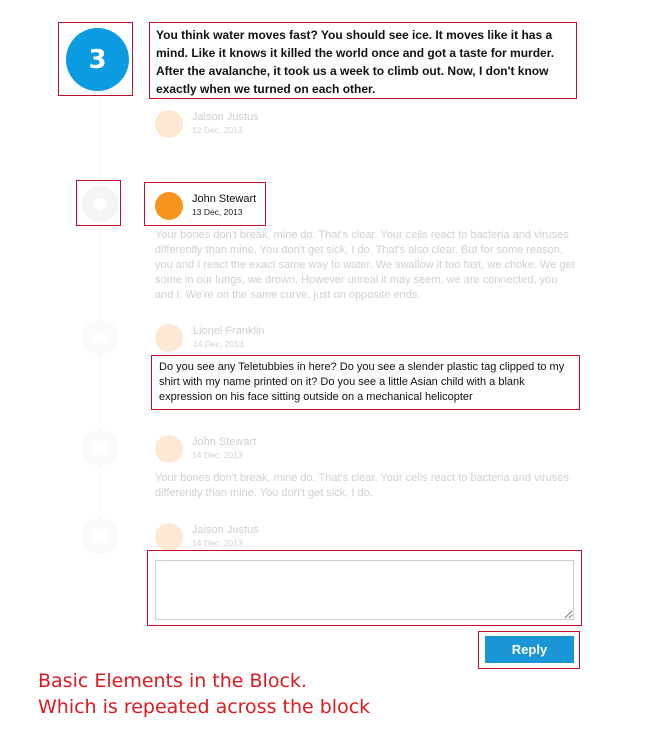  What do you see at coordinates (529, 650) in the screenshot?
I see `annotation-box-reply` at bounding box center [529, 650].